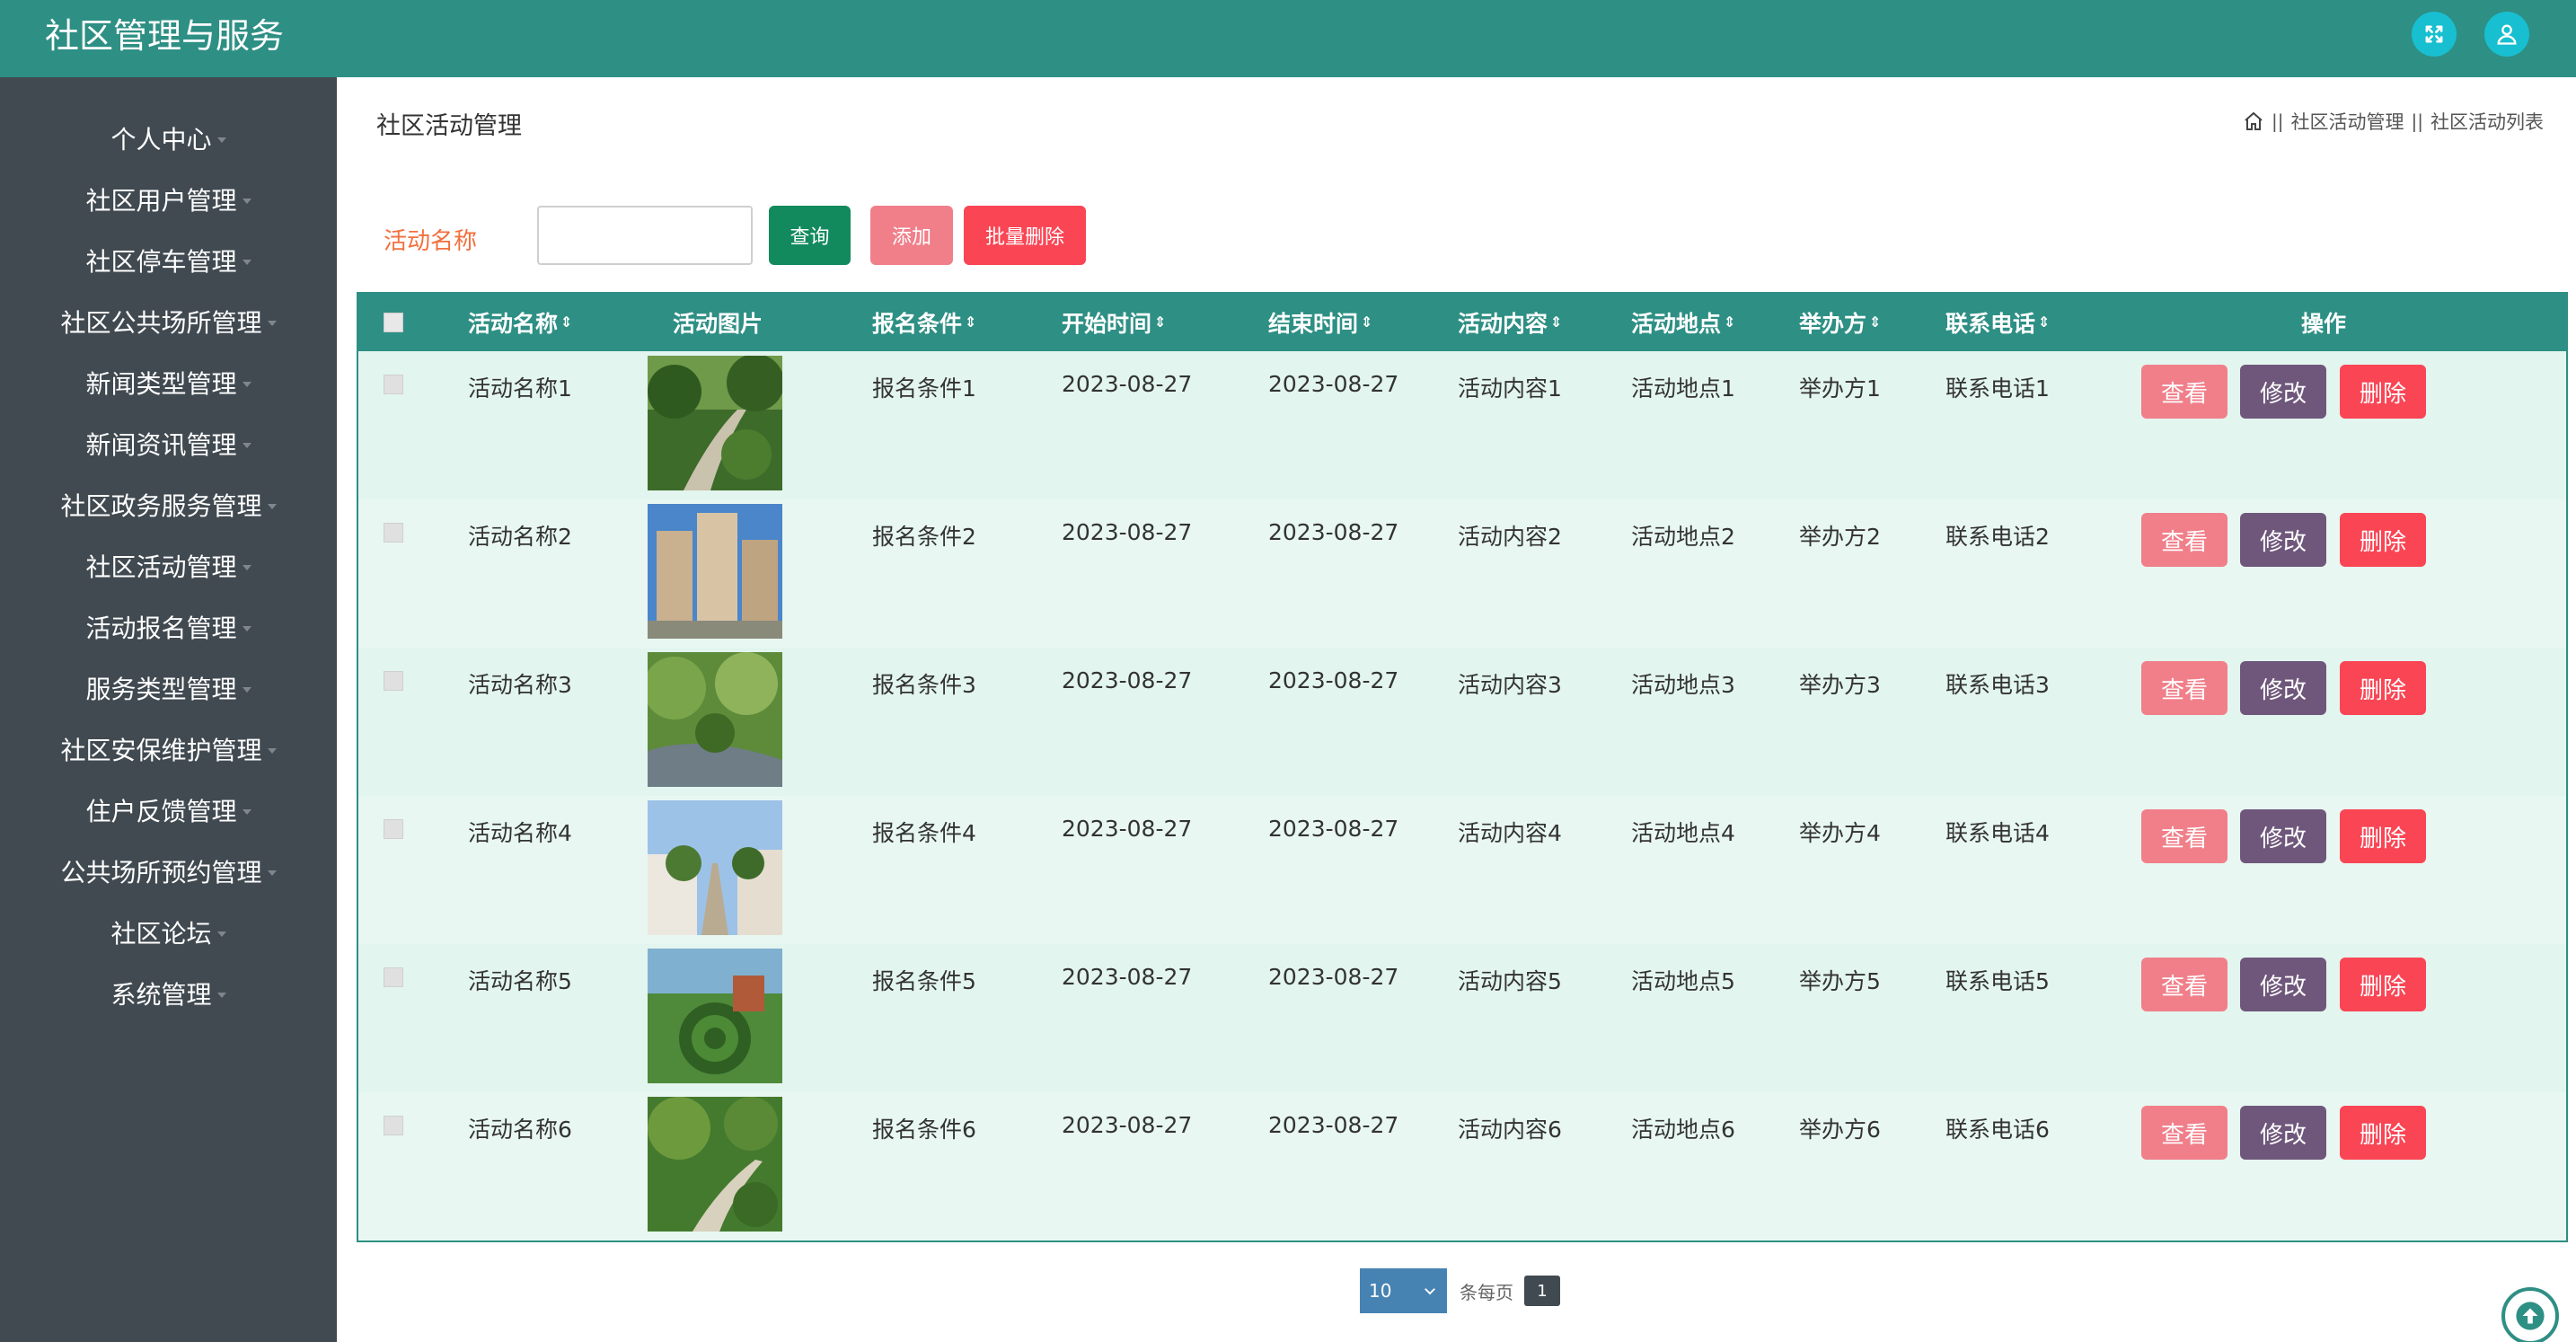 Image resolution: width=2576 pixels, height=1342 pixels. I want to click on sidebar-item: 社区停车管理, so click(168, 260).